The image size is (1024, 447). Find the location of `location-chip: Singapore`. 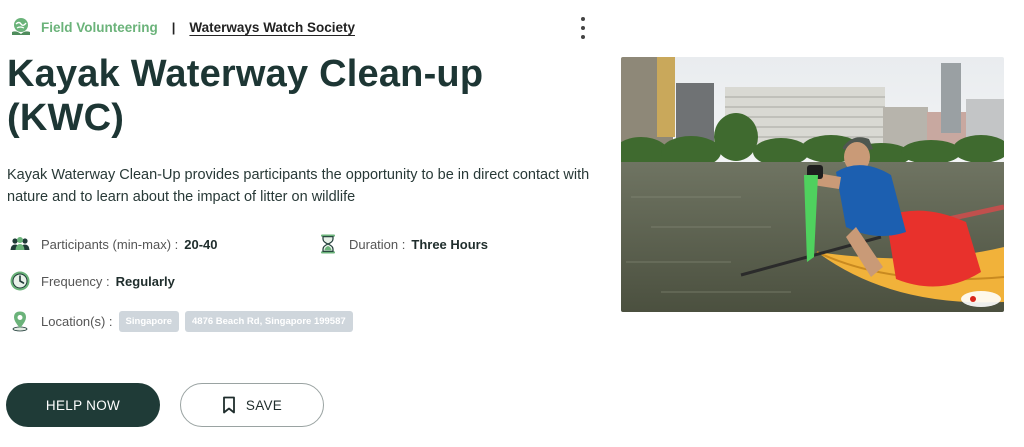

location-chip: Singapore is located at coordinates (148, 321).